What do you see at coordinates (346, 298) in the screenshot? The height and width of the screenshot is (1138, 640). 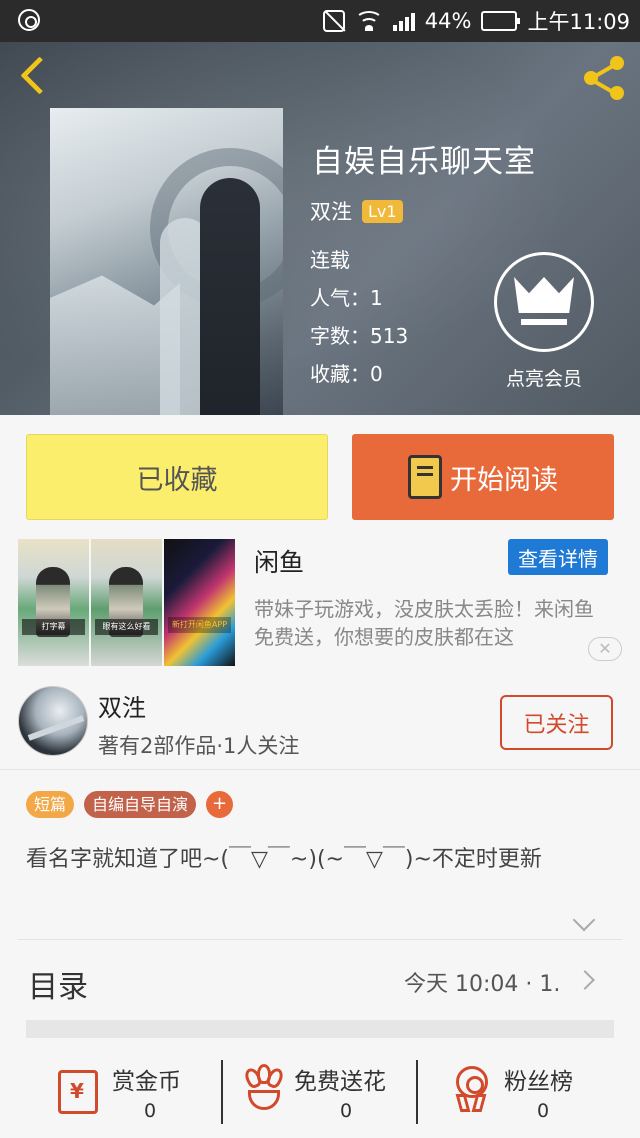 I see `book-popularity: 人气：1` at bounding box center [346, 298].